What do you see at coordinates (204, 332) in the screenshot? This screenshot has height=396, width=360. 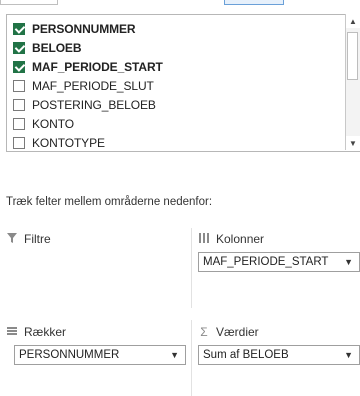 I see `sigma-icon: Σ` at bounding box center [204, 332].